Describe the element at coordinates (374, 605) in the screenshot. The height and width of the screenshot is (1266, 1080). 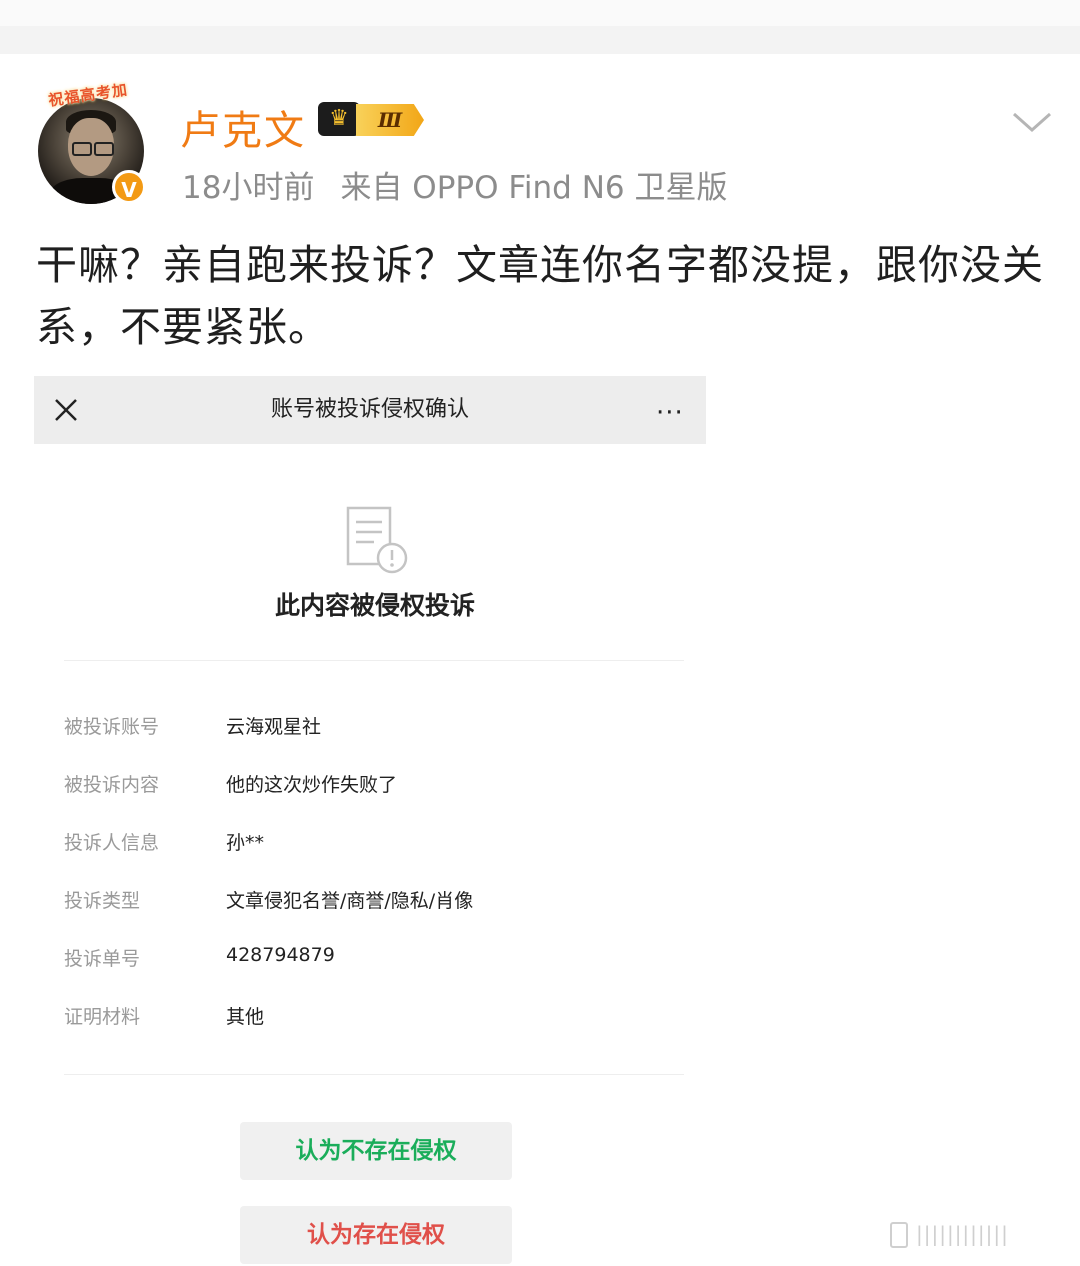
I see `complaint-status: 此内容被侵权投诉` at that location.